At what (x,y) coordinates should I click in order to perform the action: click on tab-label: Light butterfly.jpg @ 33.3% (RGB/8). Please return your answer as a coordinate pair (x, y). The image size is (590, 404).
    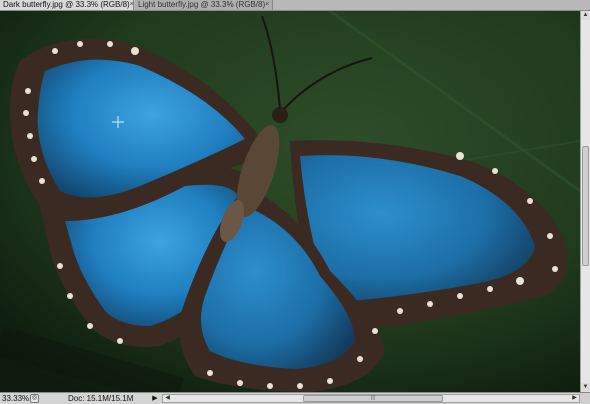
    Looking at the image, I should click on (202, 4).